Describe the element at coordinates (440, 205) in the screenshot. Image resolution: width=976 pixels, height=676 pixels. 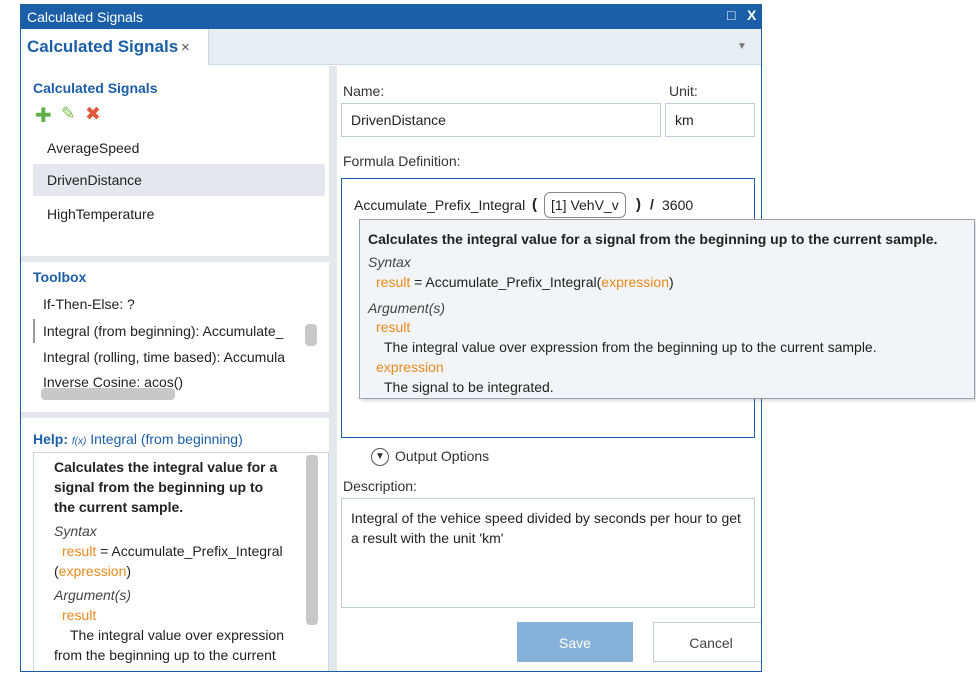
I see `formula-function: Accumulate_Prefix_Integral` at that location.